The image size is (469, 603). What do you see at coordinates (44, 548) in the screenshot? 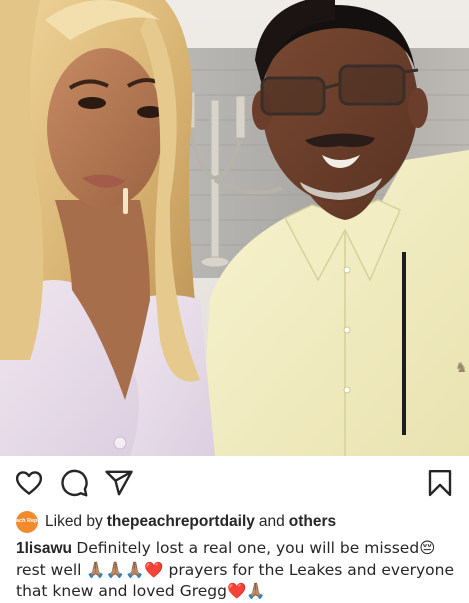
I see `caption-username-link: 1lisawu` at bounding box center [44, 548].